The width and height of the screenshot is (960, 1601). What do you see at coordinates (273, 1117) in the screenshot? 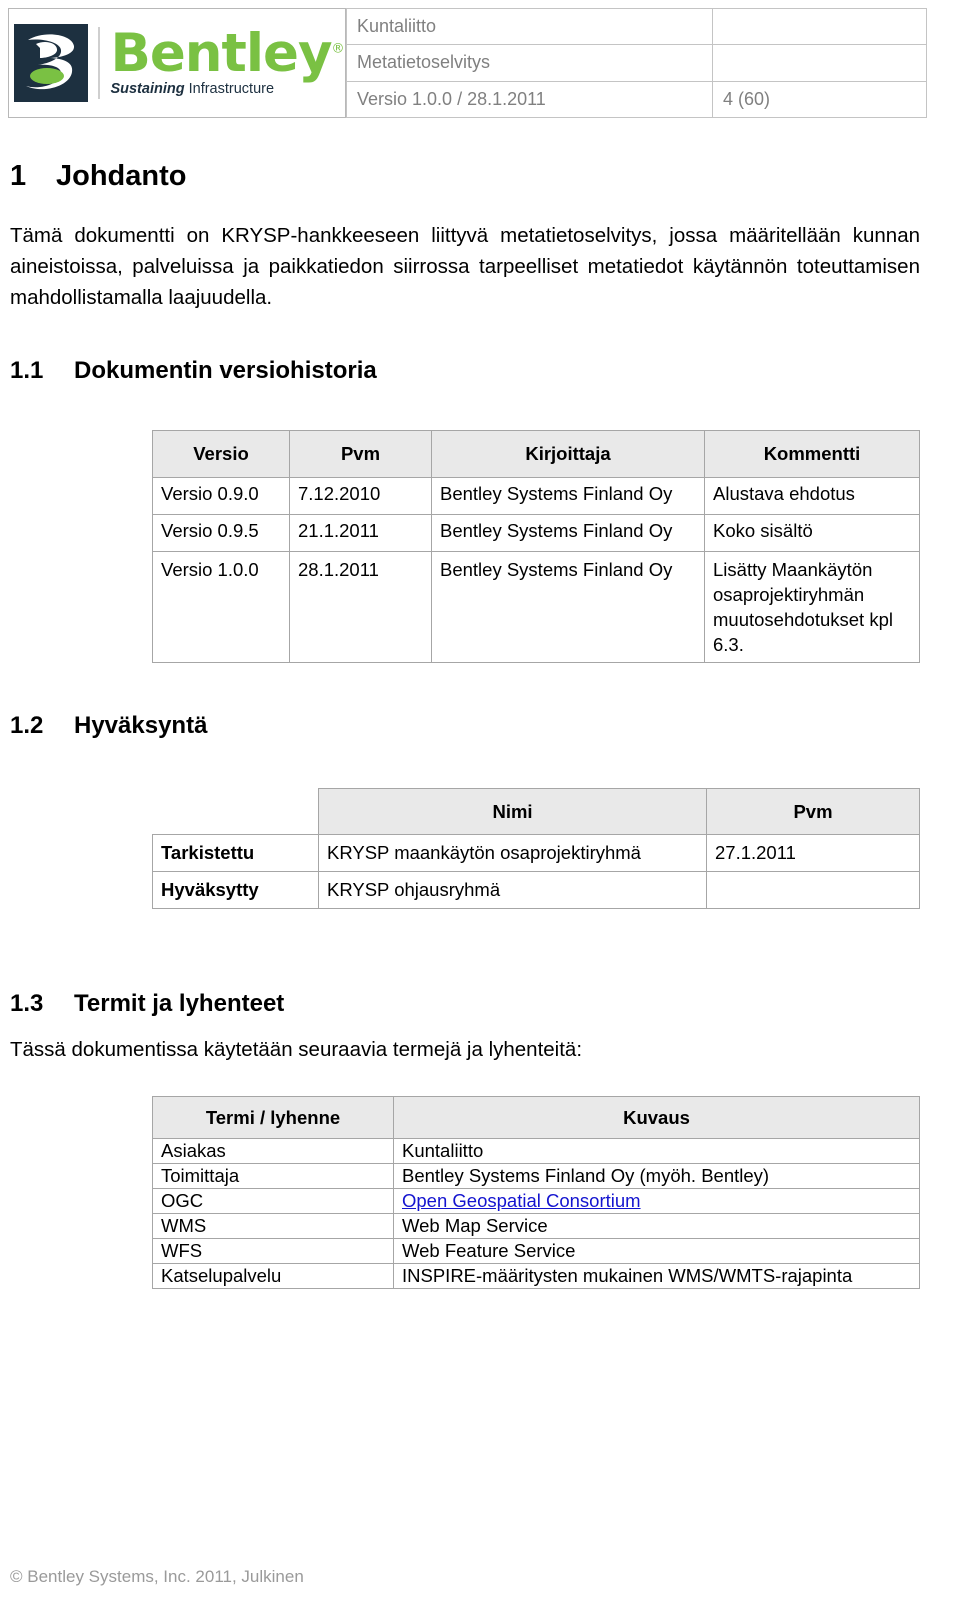
I see `column-header-termi: Termi / lyhenne` at bounding box center [273, 1117].